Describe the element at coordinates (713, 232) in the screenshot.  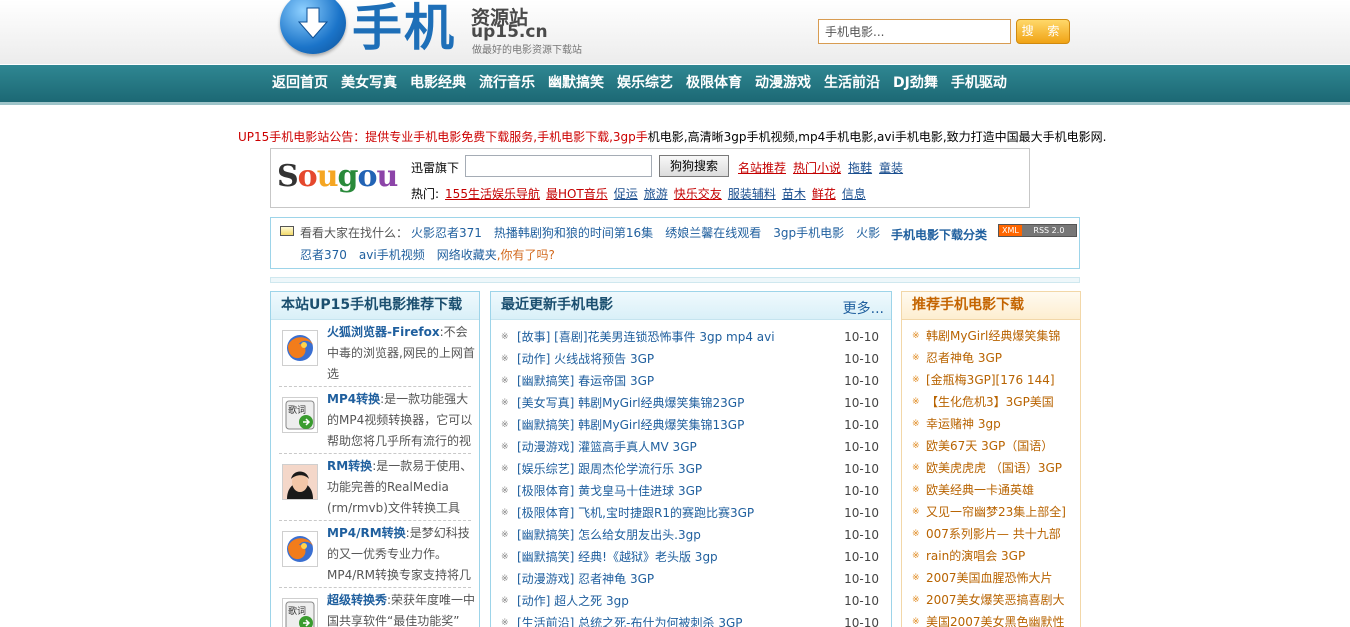
I see `ticker-link: 绣娘兰馨在线观看` at that location.